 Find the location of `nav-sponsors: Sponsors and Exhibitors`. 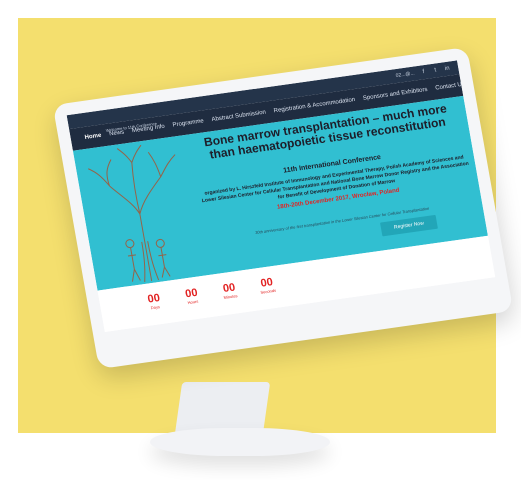

nav-sponsors: Sponsors and Exhibitors is located at coordinates (395, 94).